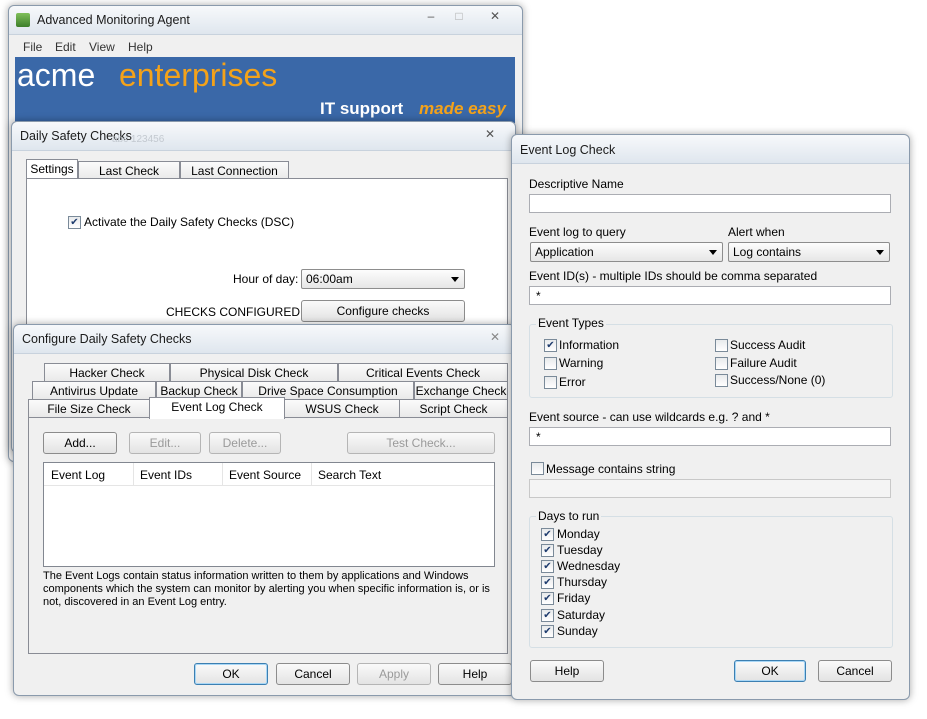 Image resolution: width=927 pixels, height=719 pixels. What do you see at coordinates (107, 372) in the screenshot?
I see `tab-hacker-check: Hacker Check` at bounding box center [107, 372].